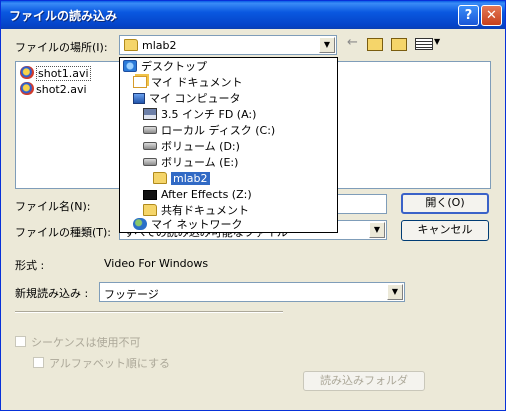 Image resolution: width=506 pixels, height=411 pixels. Describe the element at coordinates (187, 99) in the screenshot. I see `dropdown-item-my-computer: マイ コンピュータ` at that location.